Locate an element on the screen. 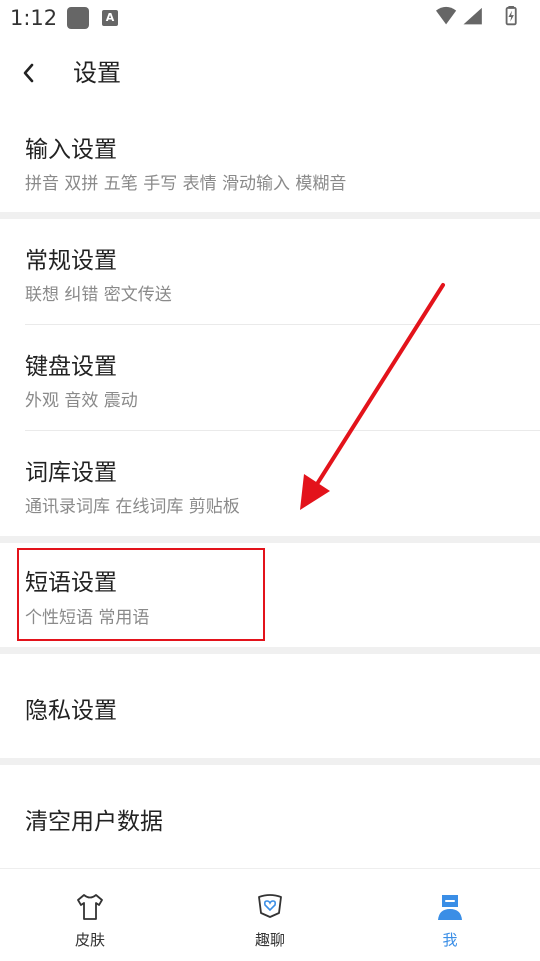  tab-chat: 趣聊 is located at coordinates (270, 915).